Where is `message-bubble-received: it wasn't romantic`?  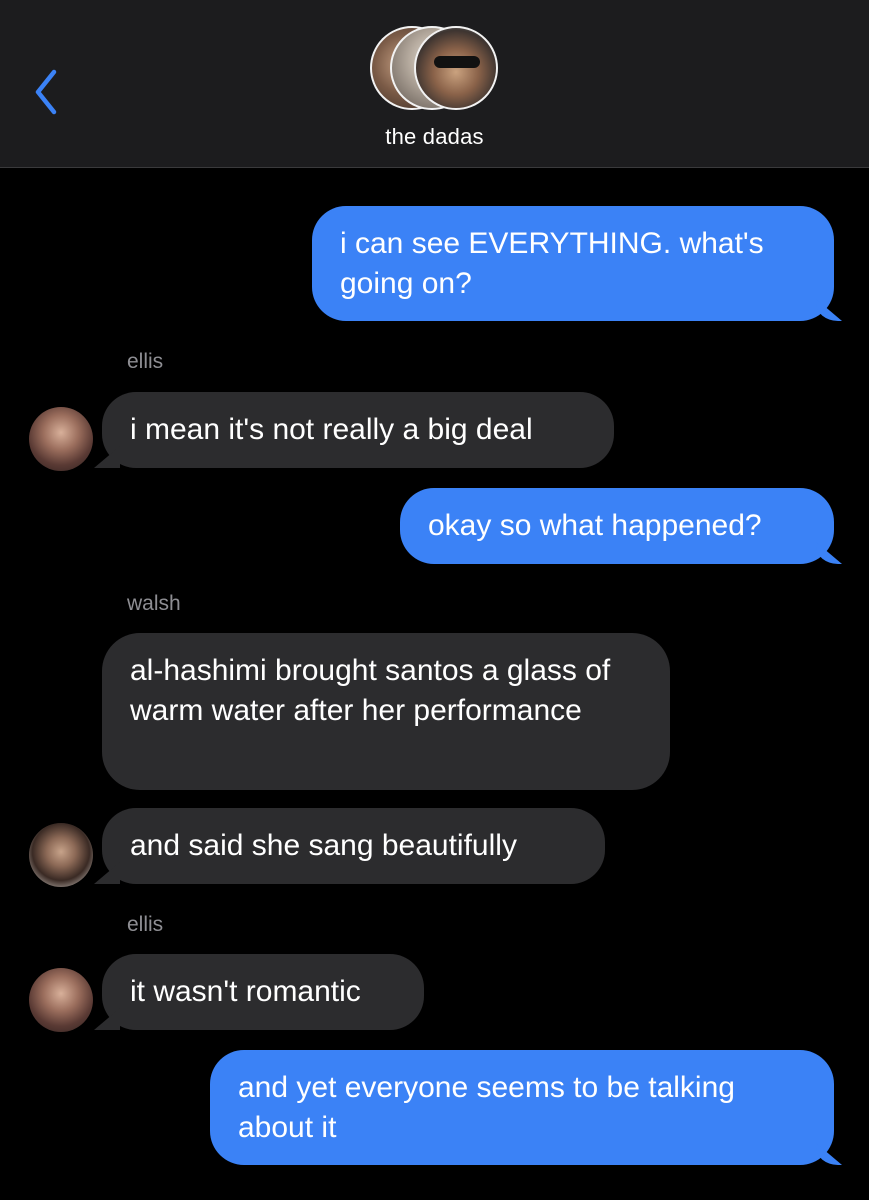 message-bubble-received: it wasn't romantic is located at coordinates (263, 992).